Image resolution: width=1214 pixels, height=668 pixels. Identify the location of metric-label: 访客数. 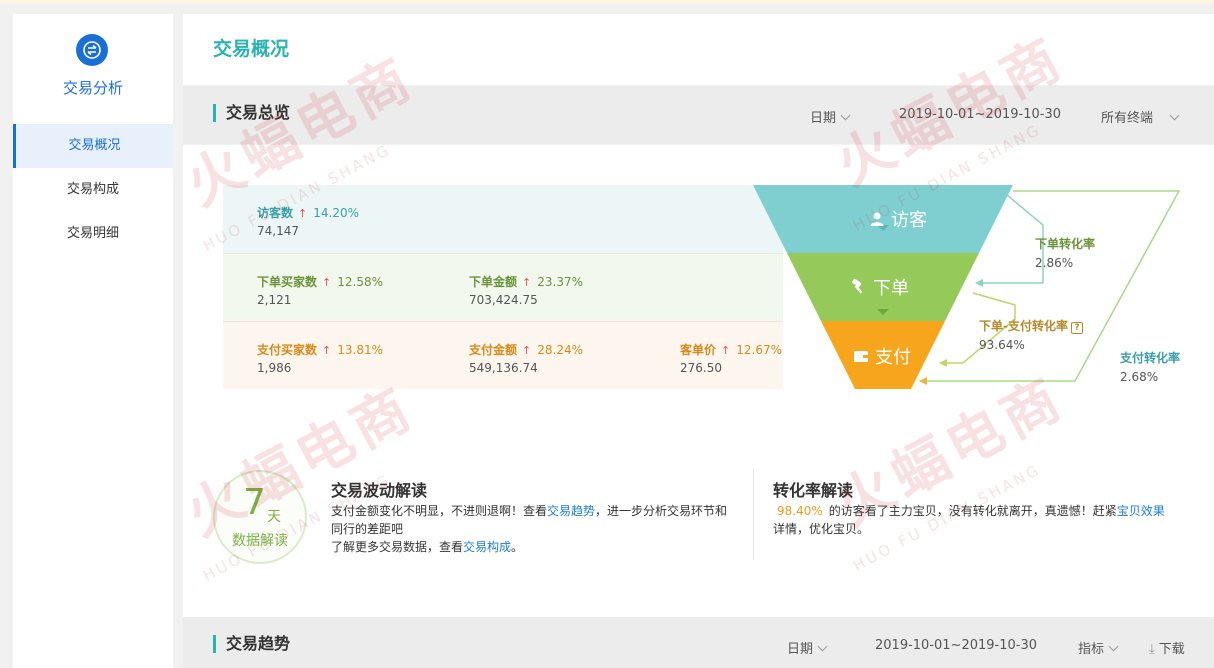
(275, 213).